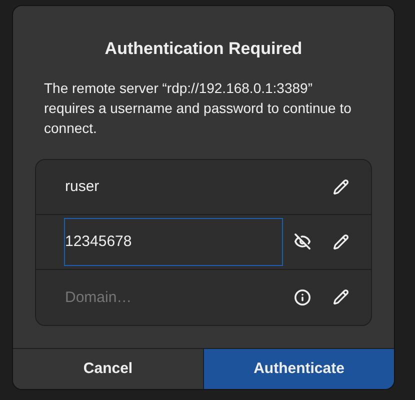  Describe the element at coordinates (108, 369) in the screenshot. I see `cancel-button: Cancel` at that location.